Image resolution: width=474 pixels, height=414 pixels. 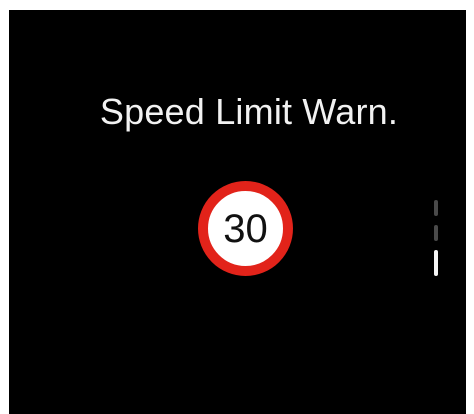 What do you see at coordinates (436, 263) in the screenshot?
I see `page-indicator-dot-active` at bounding box center [436, 263].